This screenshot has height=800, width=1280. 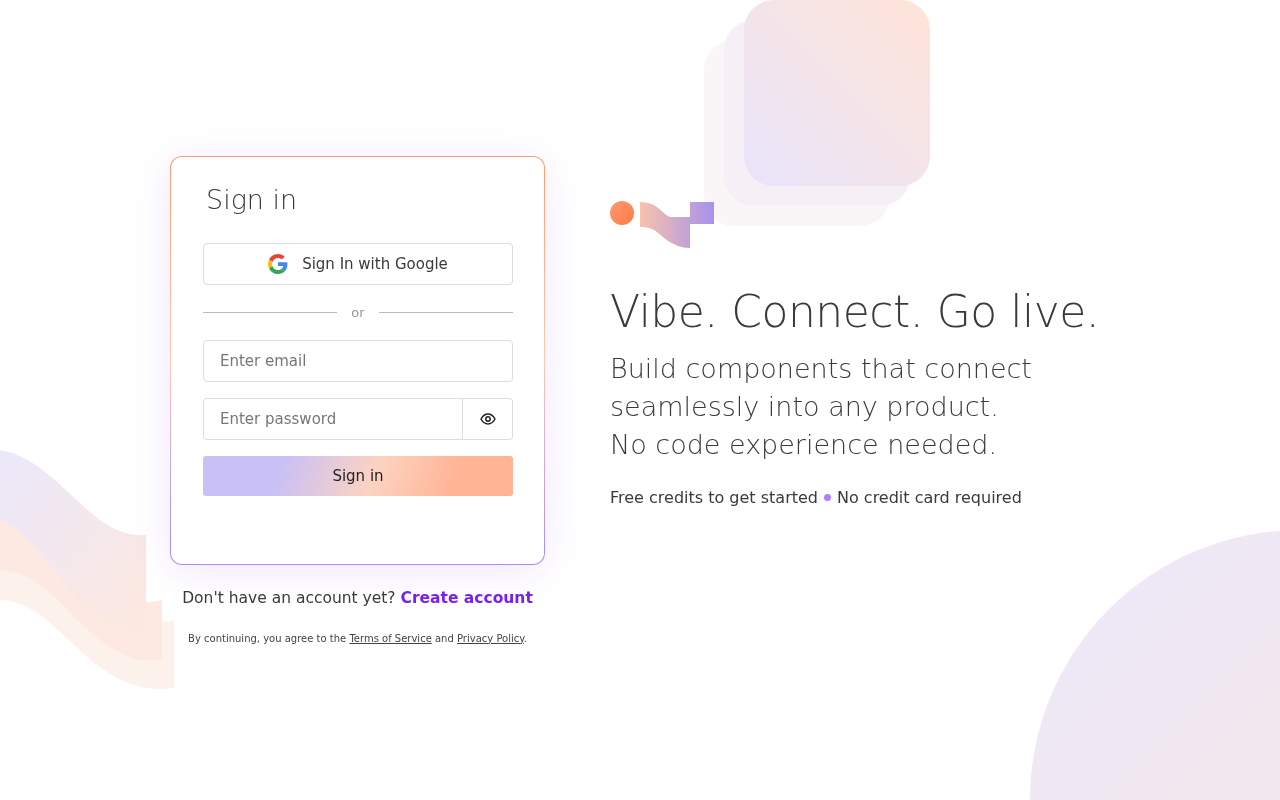 I want to click on email-field: Enter email, so click(x=358, y=361).